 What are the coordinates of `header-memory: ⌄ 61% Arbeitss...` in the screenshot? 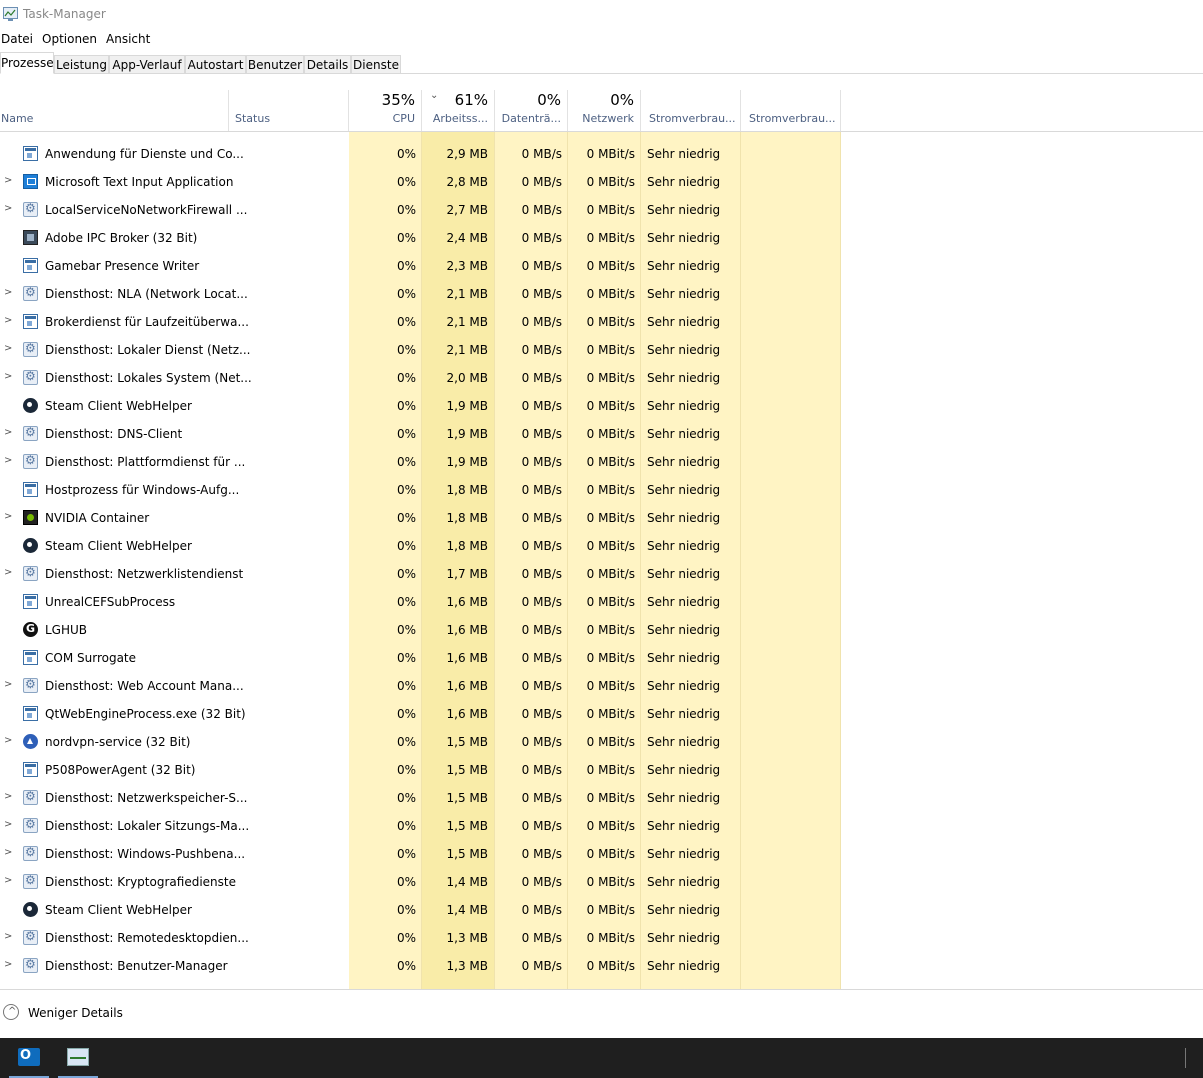 It's located at (458, 110).